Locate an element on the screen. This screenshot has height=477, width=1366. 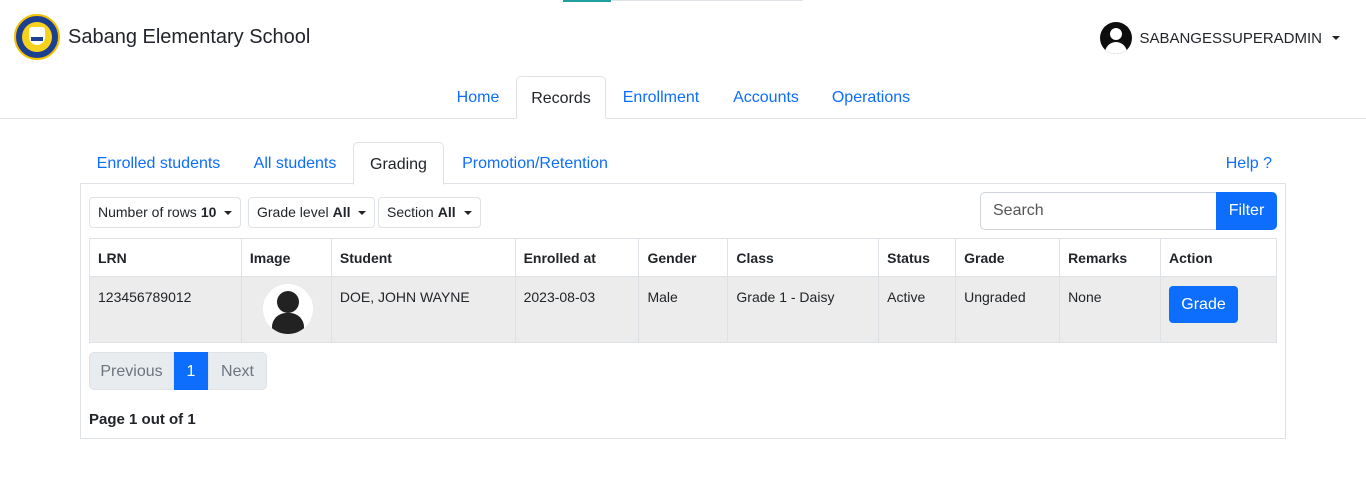
pagination: Previous 1 Next is located at coordinates (178, 371).